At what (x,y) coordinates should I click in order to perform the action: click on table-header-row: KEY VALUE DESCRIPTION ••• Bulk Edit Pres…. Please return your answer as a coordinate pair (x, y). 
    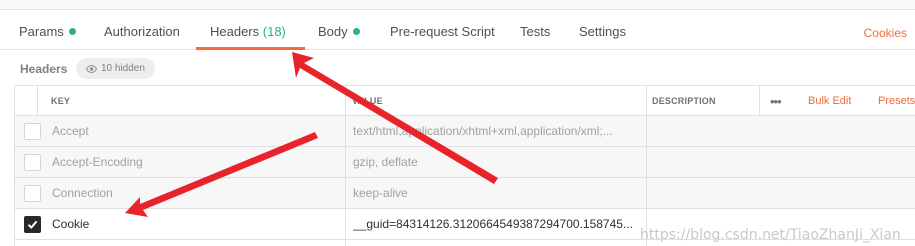
    Looking at the image, I should click on (465, 101).